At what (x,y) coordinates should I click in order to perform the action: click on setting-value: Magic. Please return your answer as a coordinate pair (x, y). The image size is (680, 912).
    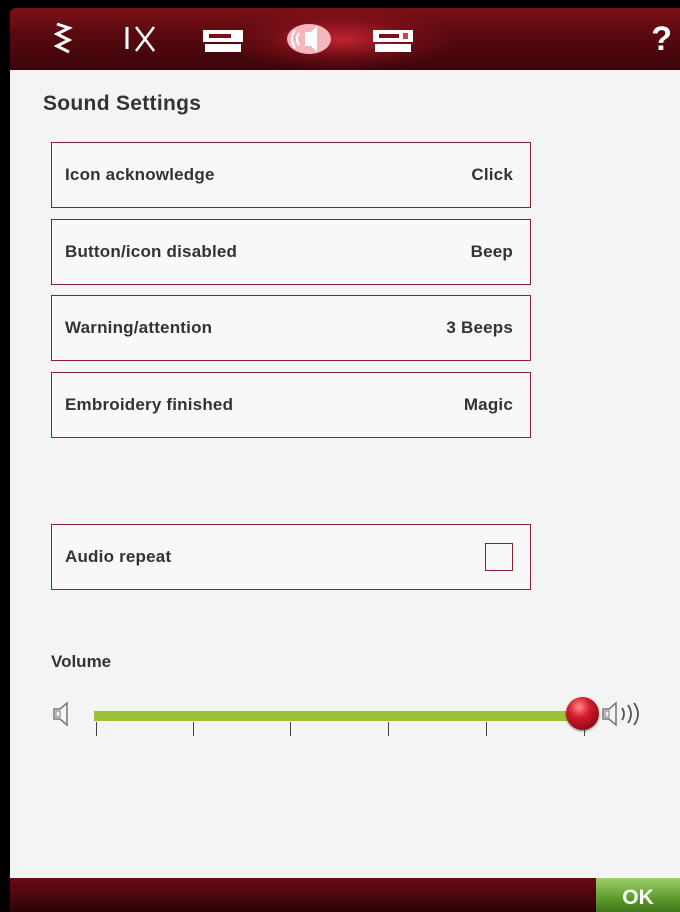
    Looking at the image, I should click on (488, 404).